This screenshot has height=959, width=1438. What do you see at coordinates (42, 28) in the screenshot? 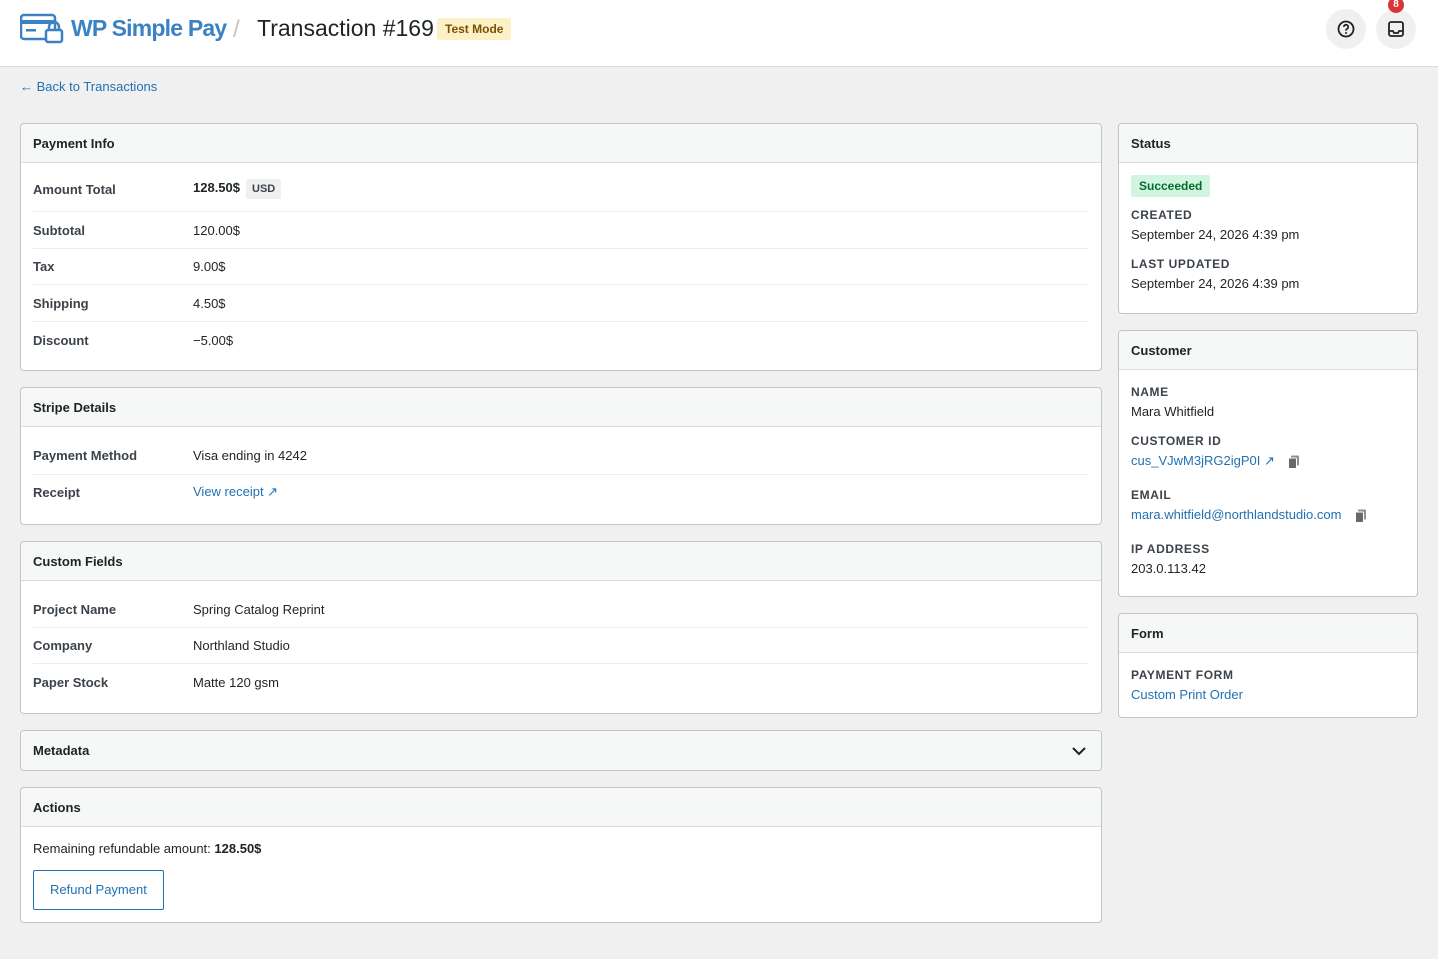
I see `wp-simple-pay-logo-icon` at bounding box center [42, 28].